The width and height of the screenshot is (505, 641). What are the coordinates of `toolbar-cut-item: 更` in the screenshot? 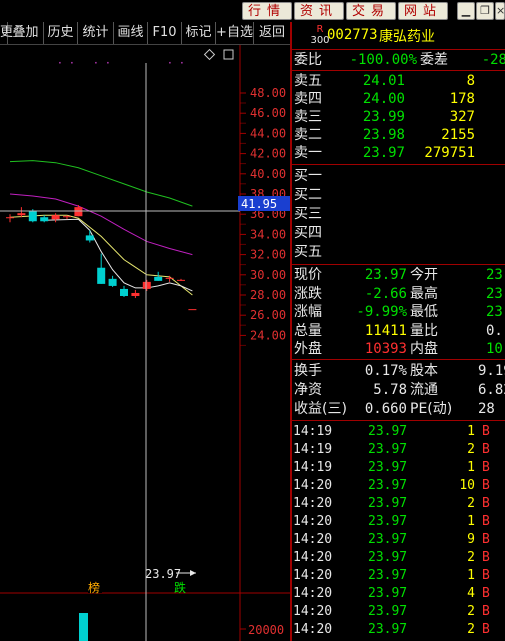 It's located at (6, 33).